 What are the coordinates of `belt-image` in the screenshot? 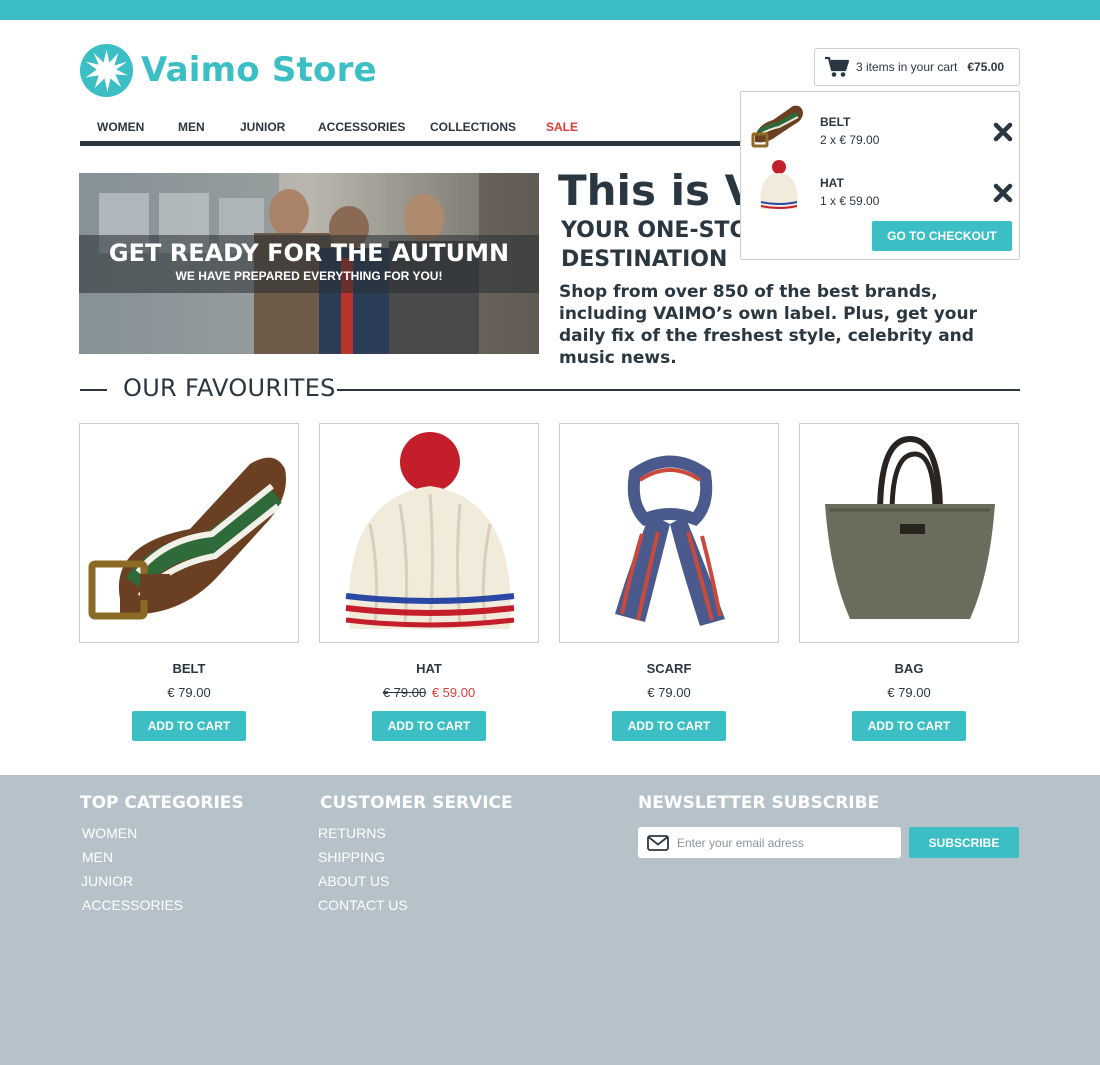 It's located at (187, 538).